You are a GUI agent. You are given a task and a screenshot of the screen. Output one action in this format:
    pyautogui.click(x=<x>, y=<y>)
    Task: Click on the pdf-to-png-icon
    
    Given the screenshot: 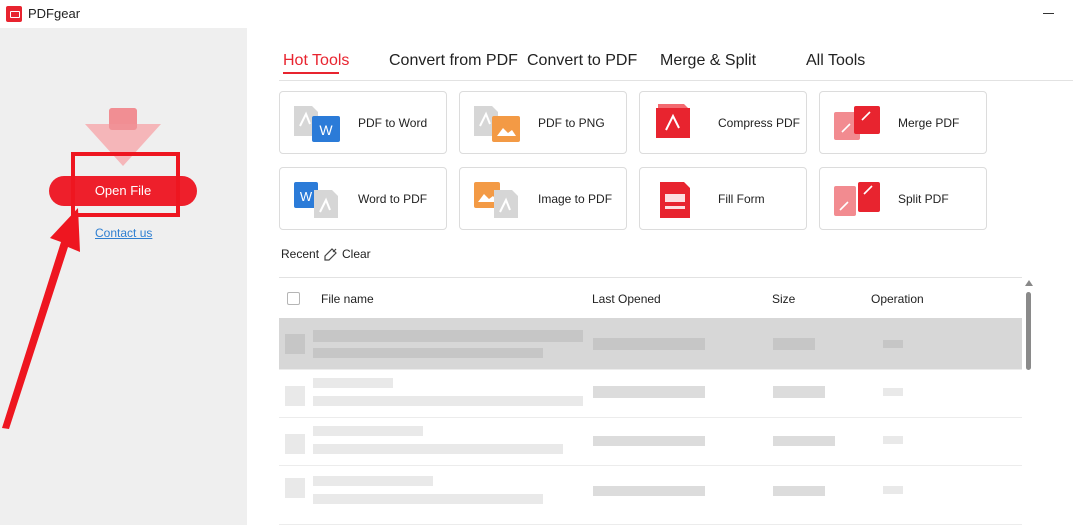 What is the action you would take?
    pyautogui.click(x=497, y=124)
    